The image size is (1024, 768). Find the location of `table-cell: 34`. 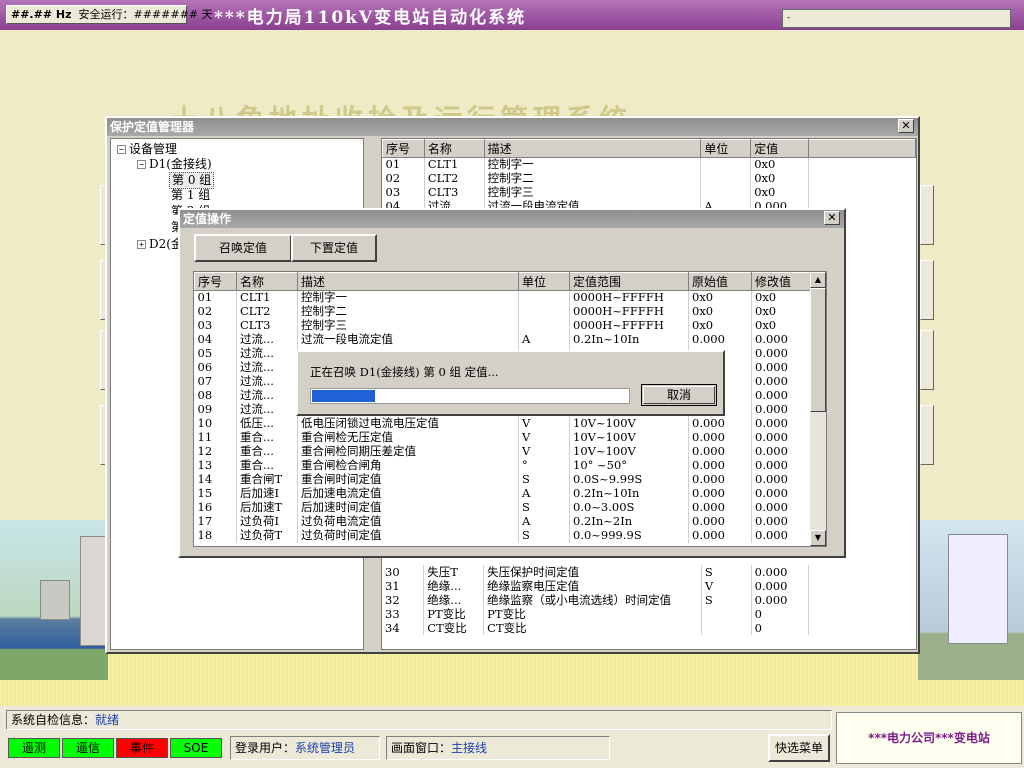

table-cell: 34 is located at coordinates (403, 628).